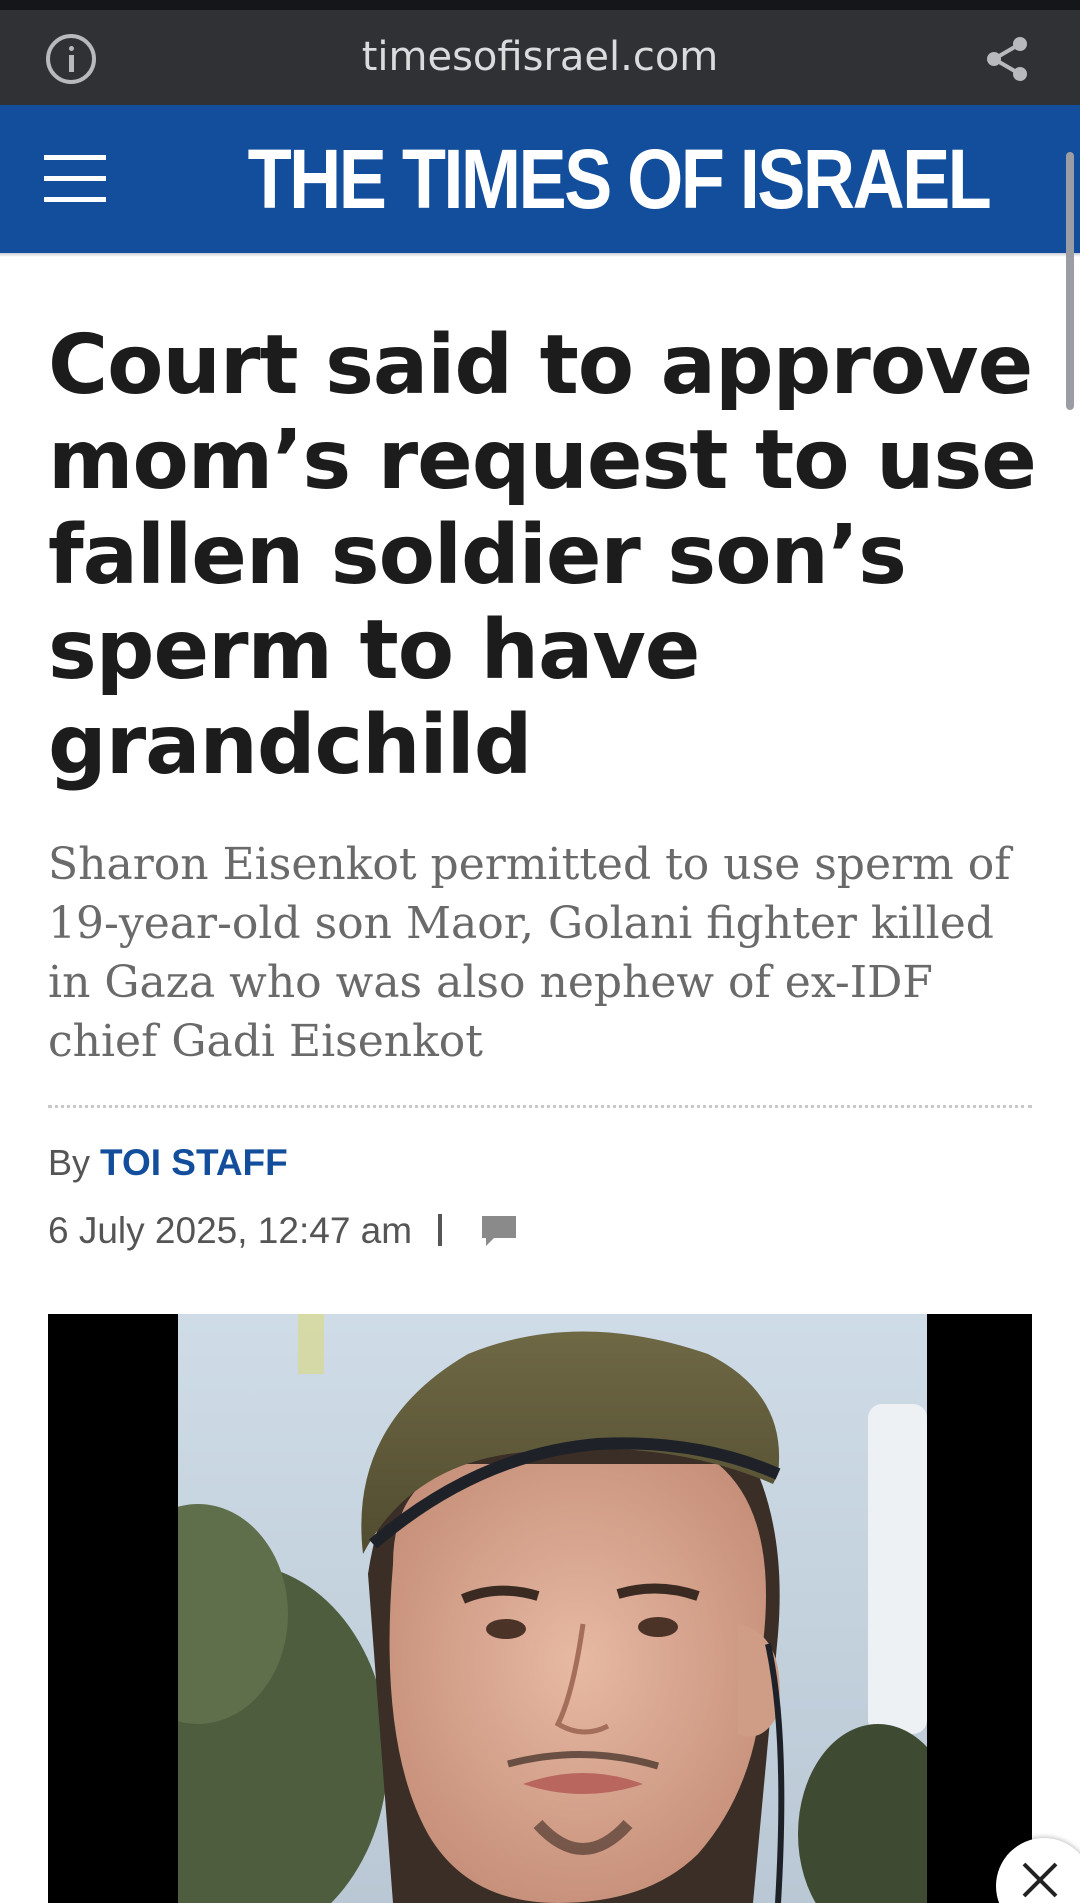  What do you see at coordinates (75, 179) in the screenshot?
I see `hamburger-menu-icon` at bounding box center [75, 179].